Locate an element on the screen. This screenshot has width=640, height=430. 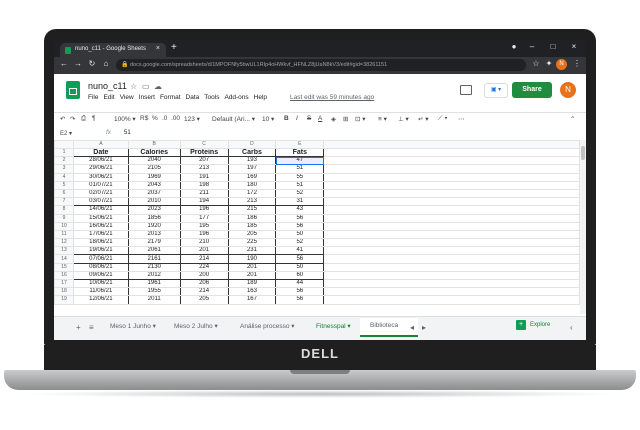
scrollbar-thumb is located at coordinates (583, 153).